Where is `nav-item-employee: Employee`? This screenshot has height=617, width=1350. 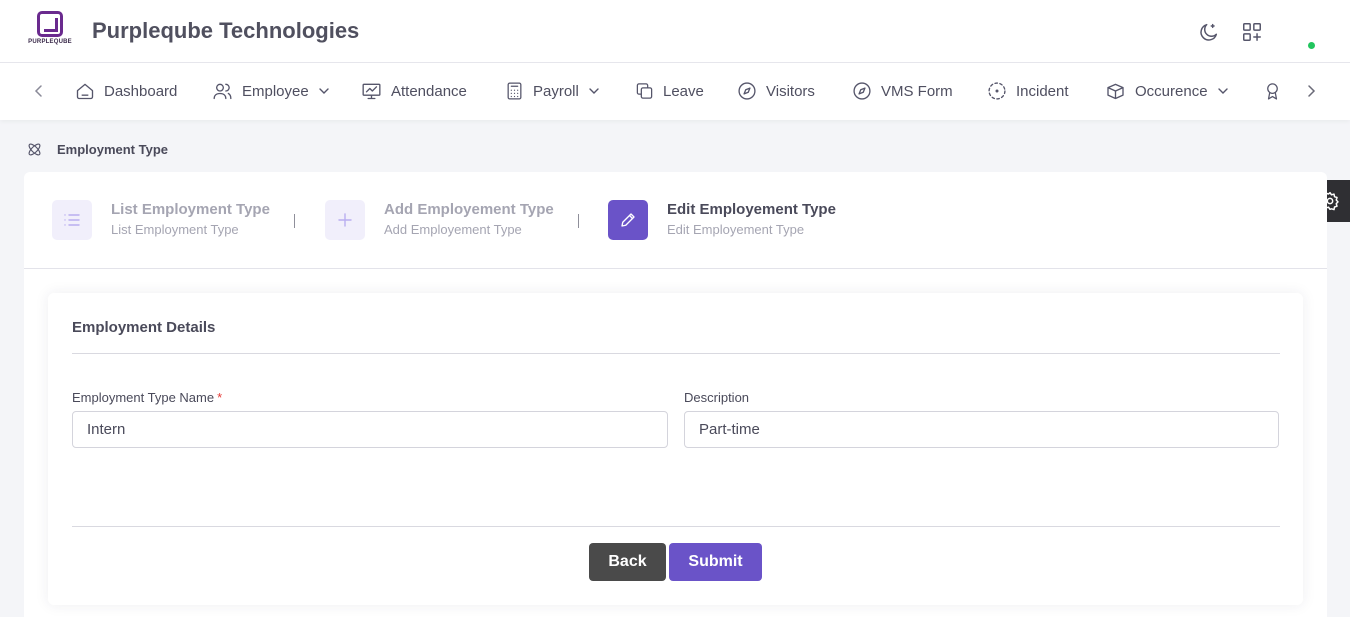 nav-item-employee: Employee is located at coordinates (271, 91).